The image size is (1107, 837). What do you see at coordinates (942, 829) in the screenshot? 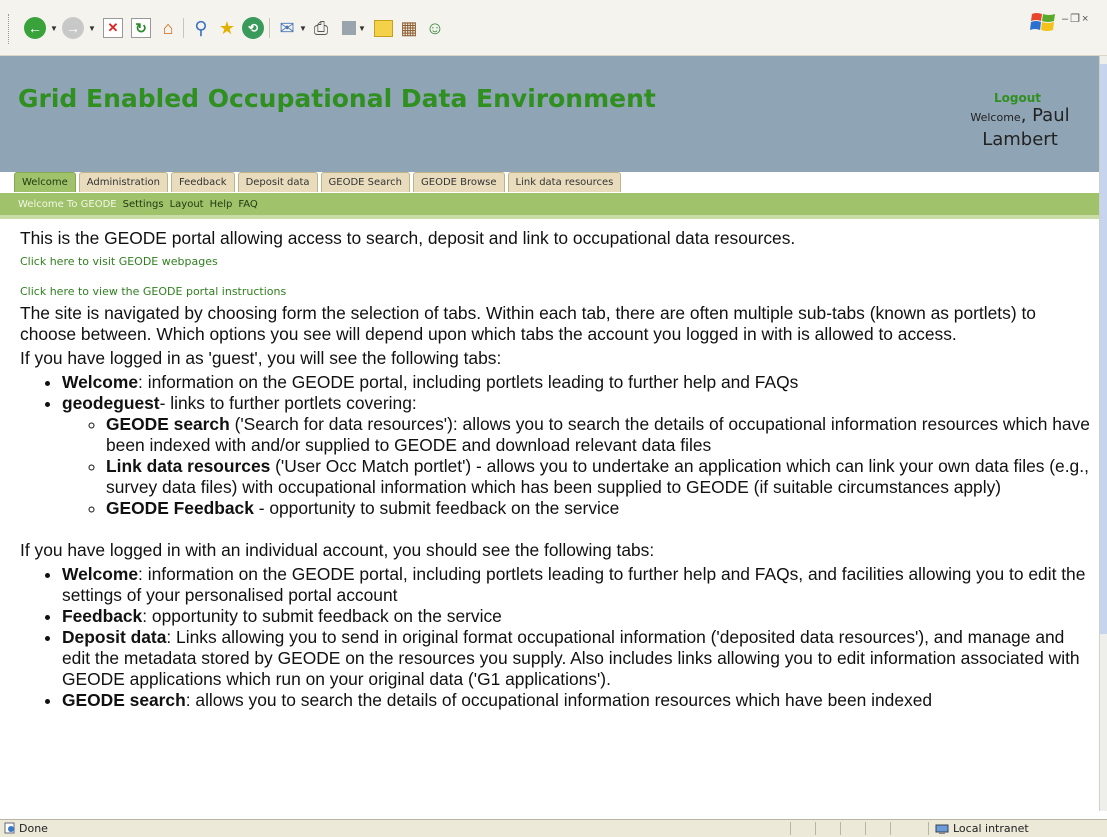
I see `intranet-icon` at bounding box center [942, 829].